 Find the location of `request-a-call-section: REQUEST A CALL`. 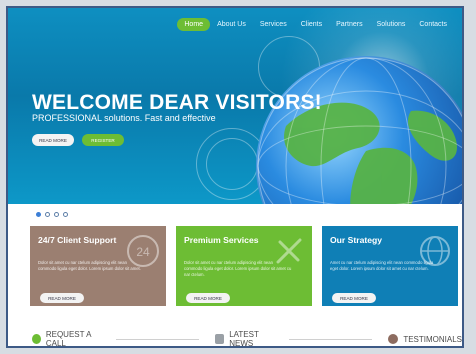

request-a-call-section: REQUEST A CALL is located at coordinates (116, 339).